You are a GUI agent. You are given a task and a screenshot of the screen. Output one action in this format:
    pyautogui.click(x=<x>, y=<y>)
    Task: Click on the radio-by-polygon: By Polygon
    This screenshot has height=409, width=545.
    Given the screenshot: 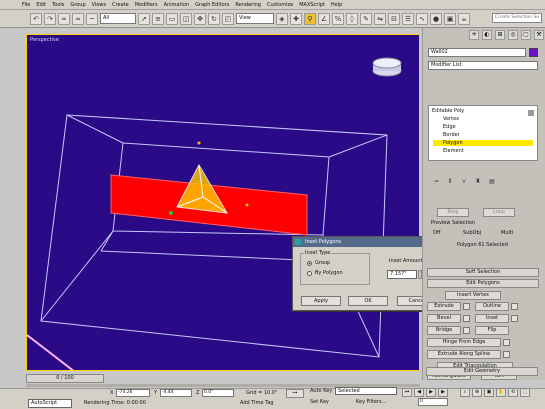 What is the action you would take?
    pyautogui.click(x=325, y=273)
    